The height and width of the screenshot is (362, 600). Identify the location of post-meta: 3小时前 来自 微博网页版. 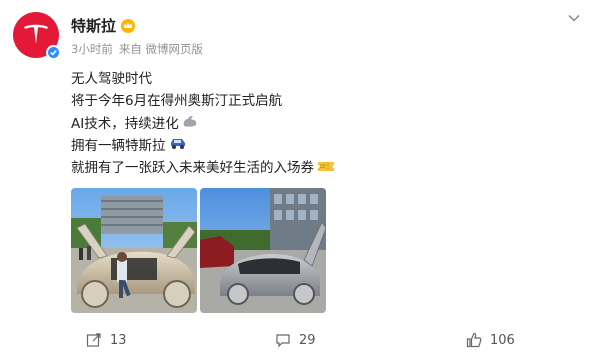
(137, 49).